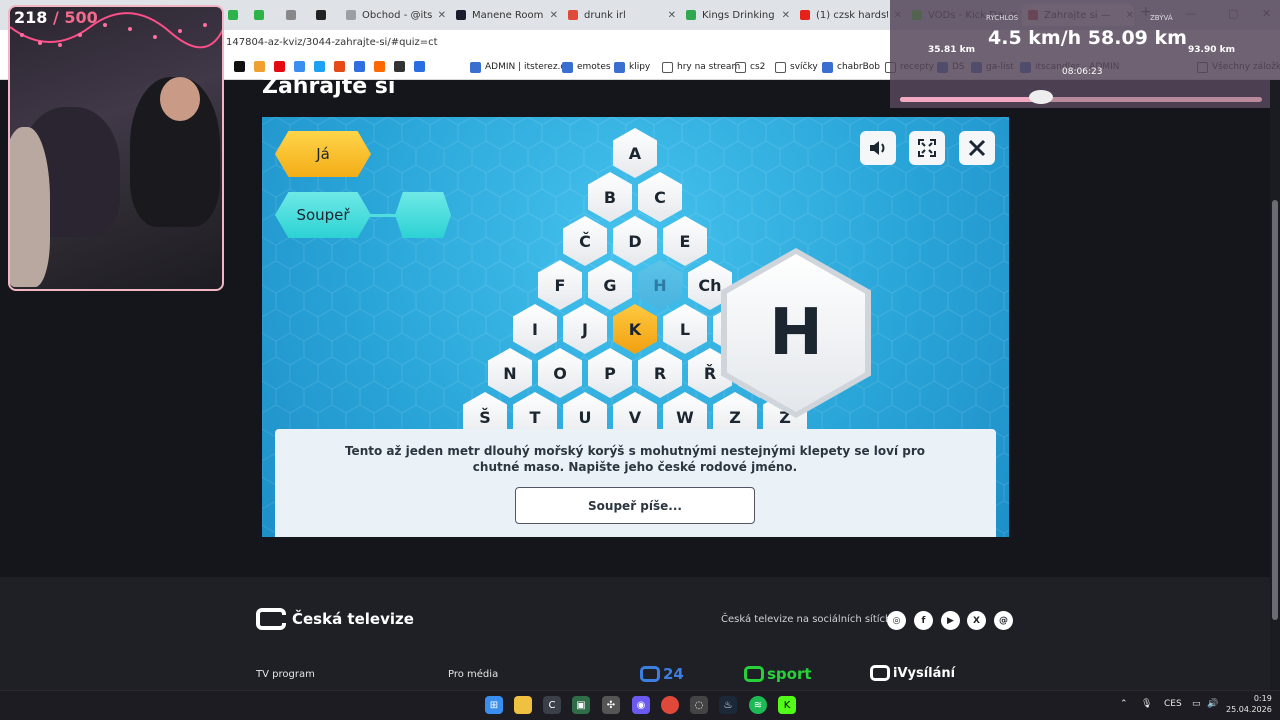 Image resolution: width=1280 pixels, height=720 pixels. What do you see at coordinates (1211, 50) in the screenshot?
I see `distance-left: 93.90 km` at bounding box center [1211, 50].